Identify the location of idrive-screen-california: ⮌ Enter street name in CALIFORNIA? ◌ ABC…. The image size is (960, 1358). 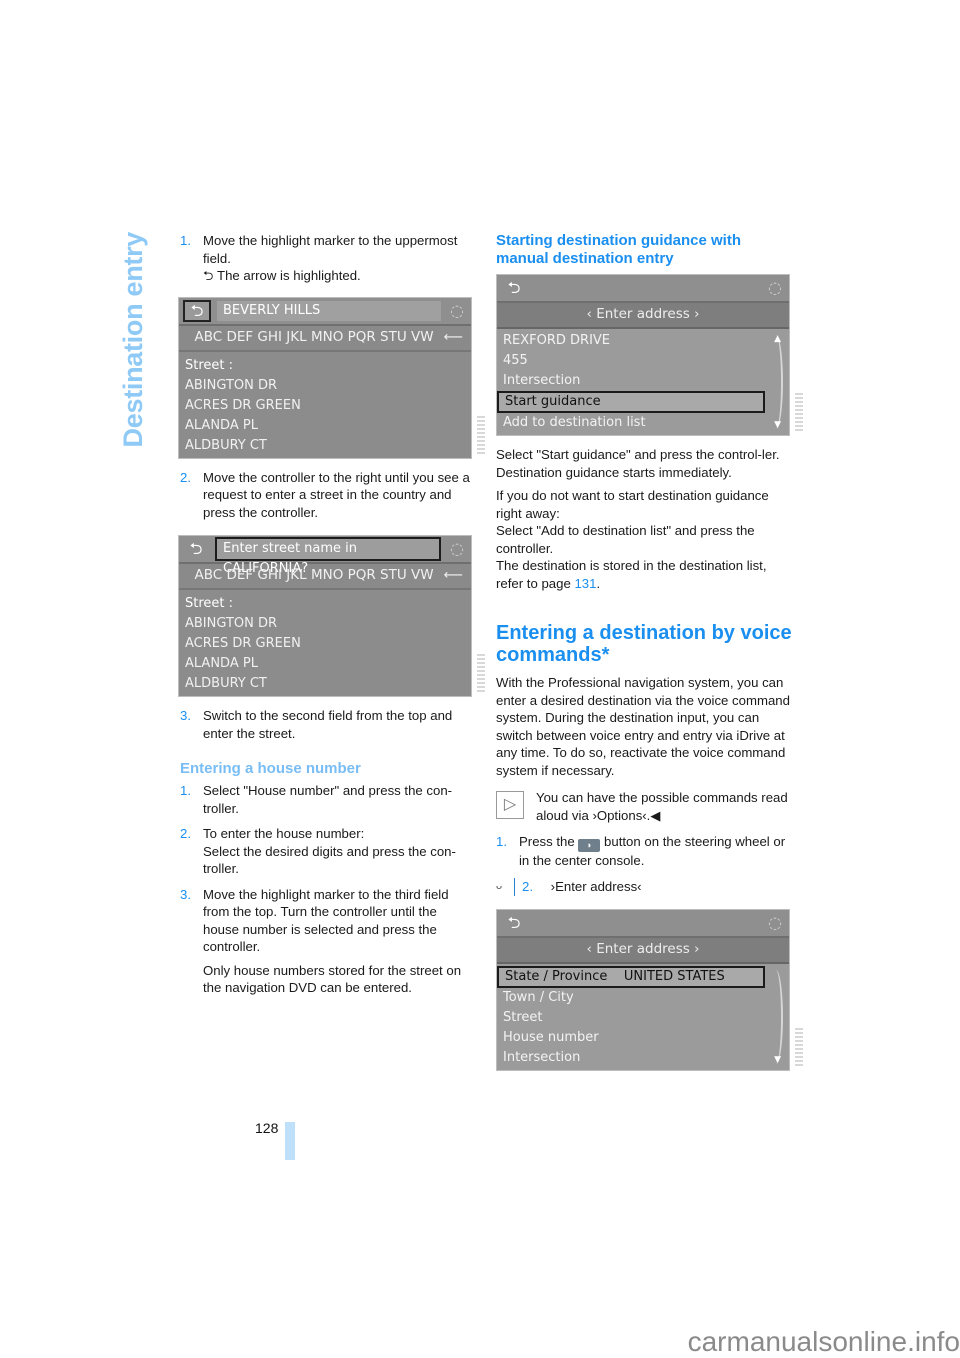
(331, 616).